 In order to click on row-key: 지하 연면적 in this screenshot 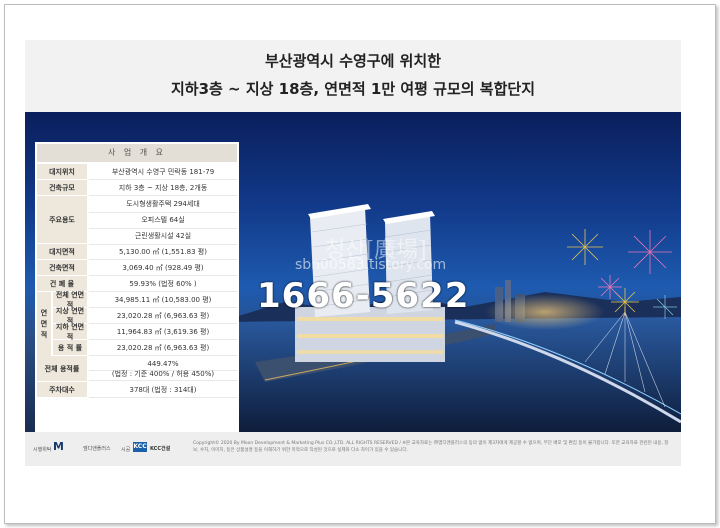, I will do `click(70, 332)`.